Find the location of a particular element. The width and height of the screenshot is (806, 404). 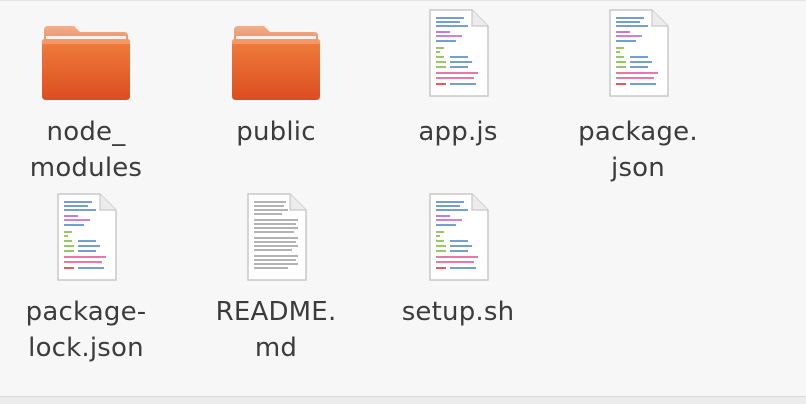

file-name-label: app.js is located at coordinates (458, 132).